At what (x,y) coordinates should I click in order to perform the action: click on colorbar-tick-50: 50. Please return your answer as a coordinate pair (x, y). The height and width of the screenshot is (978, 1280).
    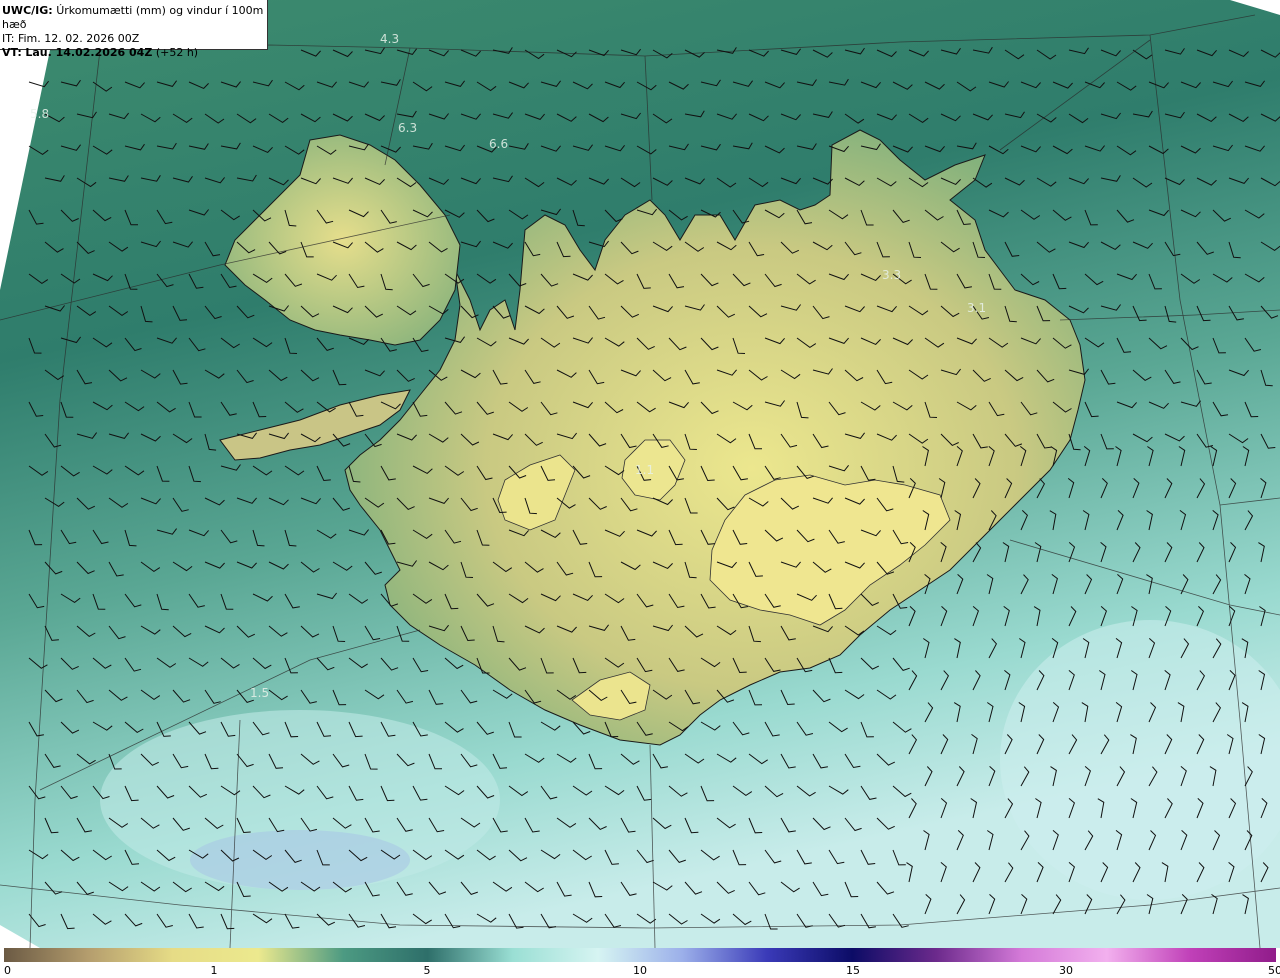
    Looking at the image, I should click on (1274, 970).